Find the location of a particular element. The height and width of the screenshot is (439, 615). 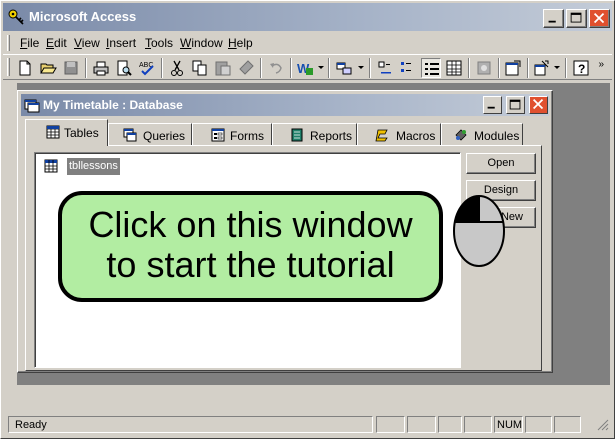

maximize-button is located at coordinates (576, 18).